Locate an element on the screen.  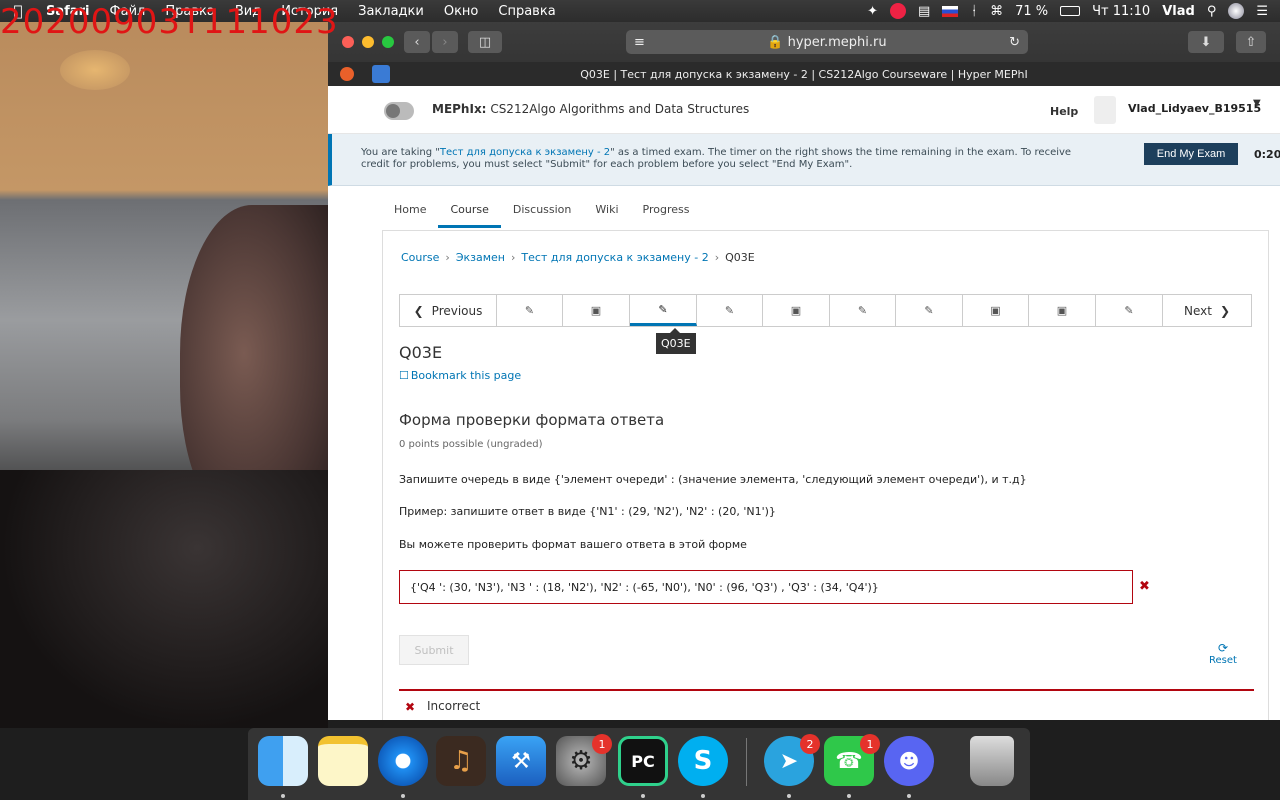
tab-home: Home is located at coordinates (410, 211).